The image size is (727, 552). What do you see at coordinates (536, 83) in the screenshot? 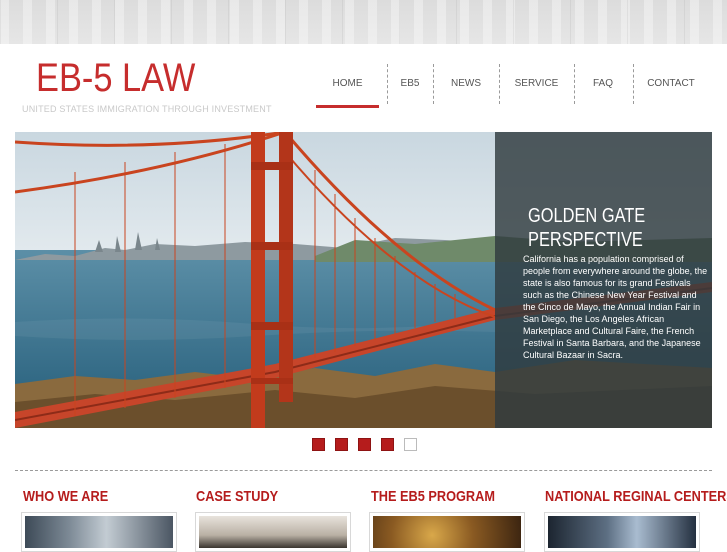
I see `nav-service: SERVICE` at bounding box center [536, 83].